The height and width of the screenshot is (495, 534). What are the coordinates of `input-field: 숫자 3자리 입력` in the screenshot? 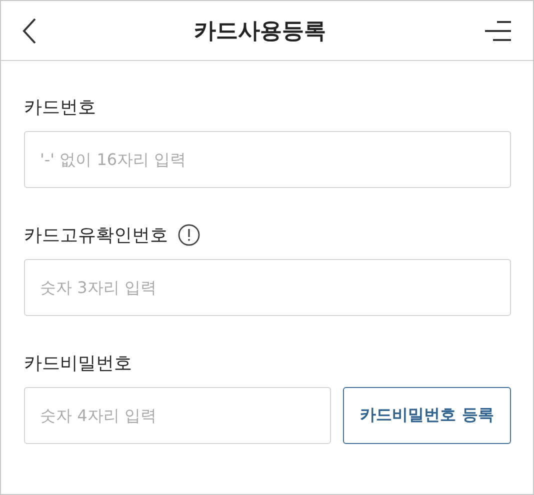 It's located at (267, 287).